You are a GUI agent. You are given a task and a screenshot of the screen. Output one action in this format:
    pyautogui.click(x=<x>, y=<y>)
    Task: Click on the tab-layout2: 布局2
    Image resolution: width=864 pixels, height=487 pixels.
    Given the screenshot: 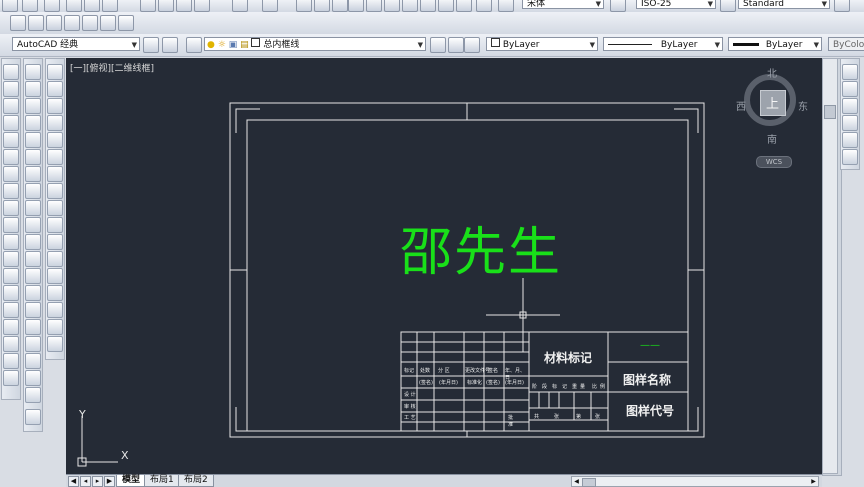 What is the action you would take?
    pyautogui.click(x=196, y=481)
    